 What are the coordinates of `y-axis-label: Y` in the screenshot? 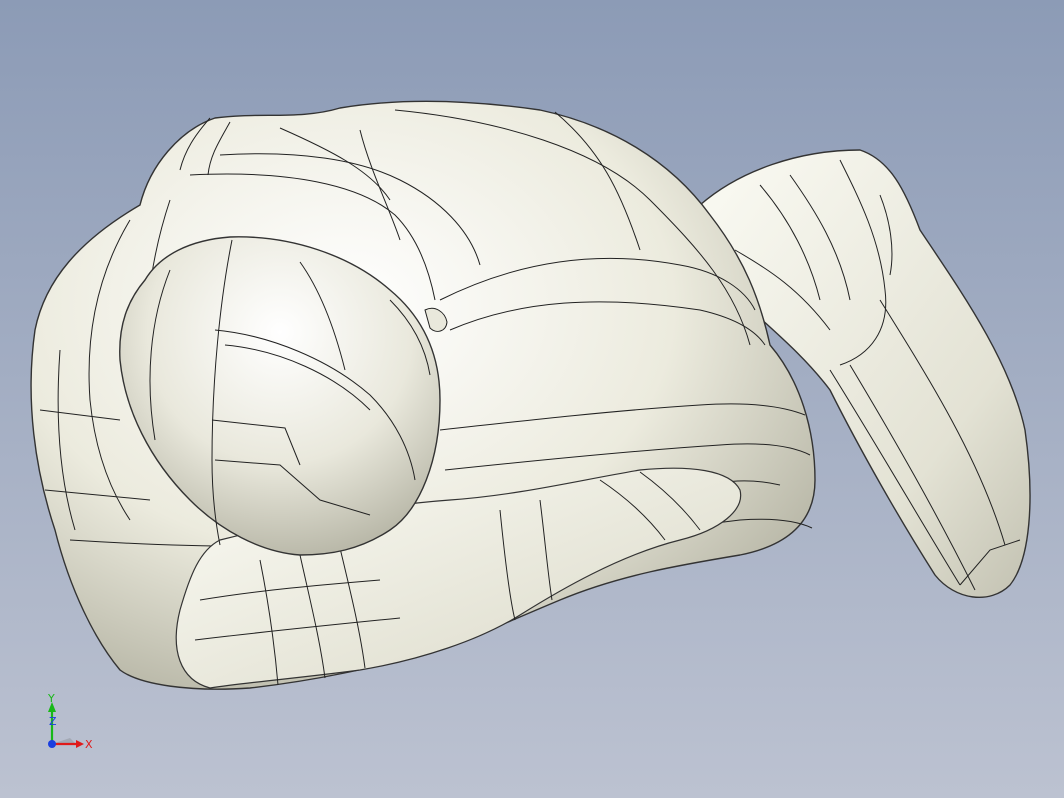 It's located at (51, 699).